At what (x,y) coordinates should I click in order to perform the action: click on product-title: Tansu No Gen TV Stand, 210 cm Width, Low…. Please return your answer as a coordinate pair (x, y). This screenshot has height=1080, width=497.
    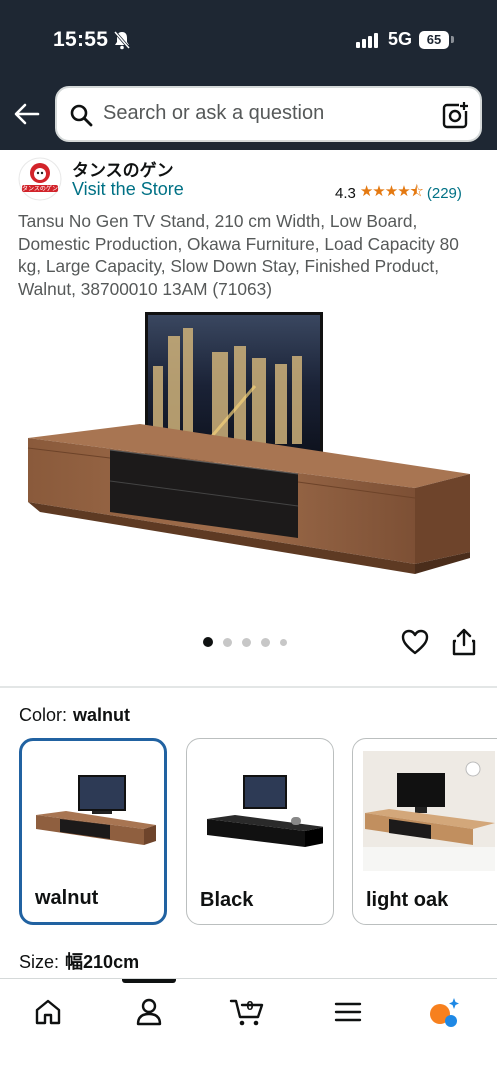
    Looking at the image, I should click on (238, 255).